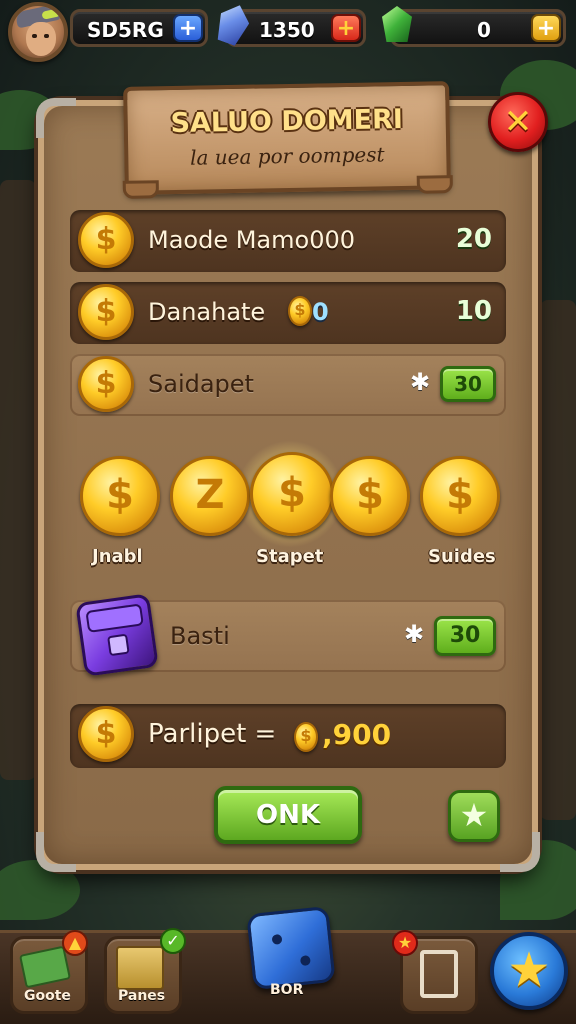 The width and height of the screenshot is (576, 1024). I want to click on player-code: SD5RG, so click(125, 30).